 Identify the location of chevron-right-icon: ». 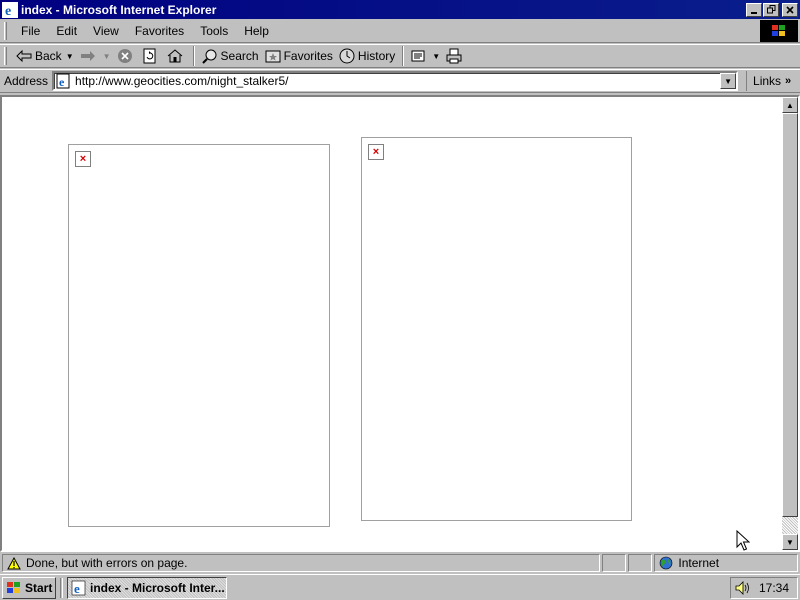
(788, 81).